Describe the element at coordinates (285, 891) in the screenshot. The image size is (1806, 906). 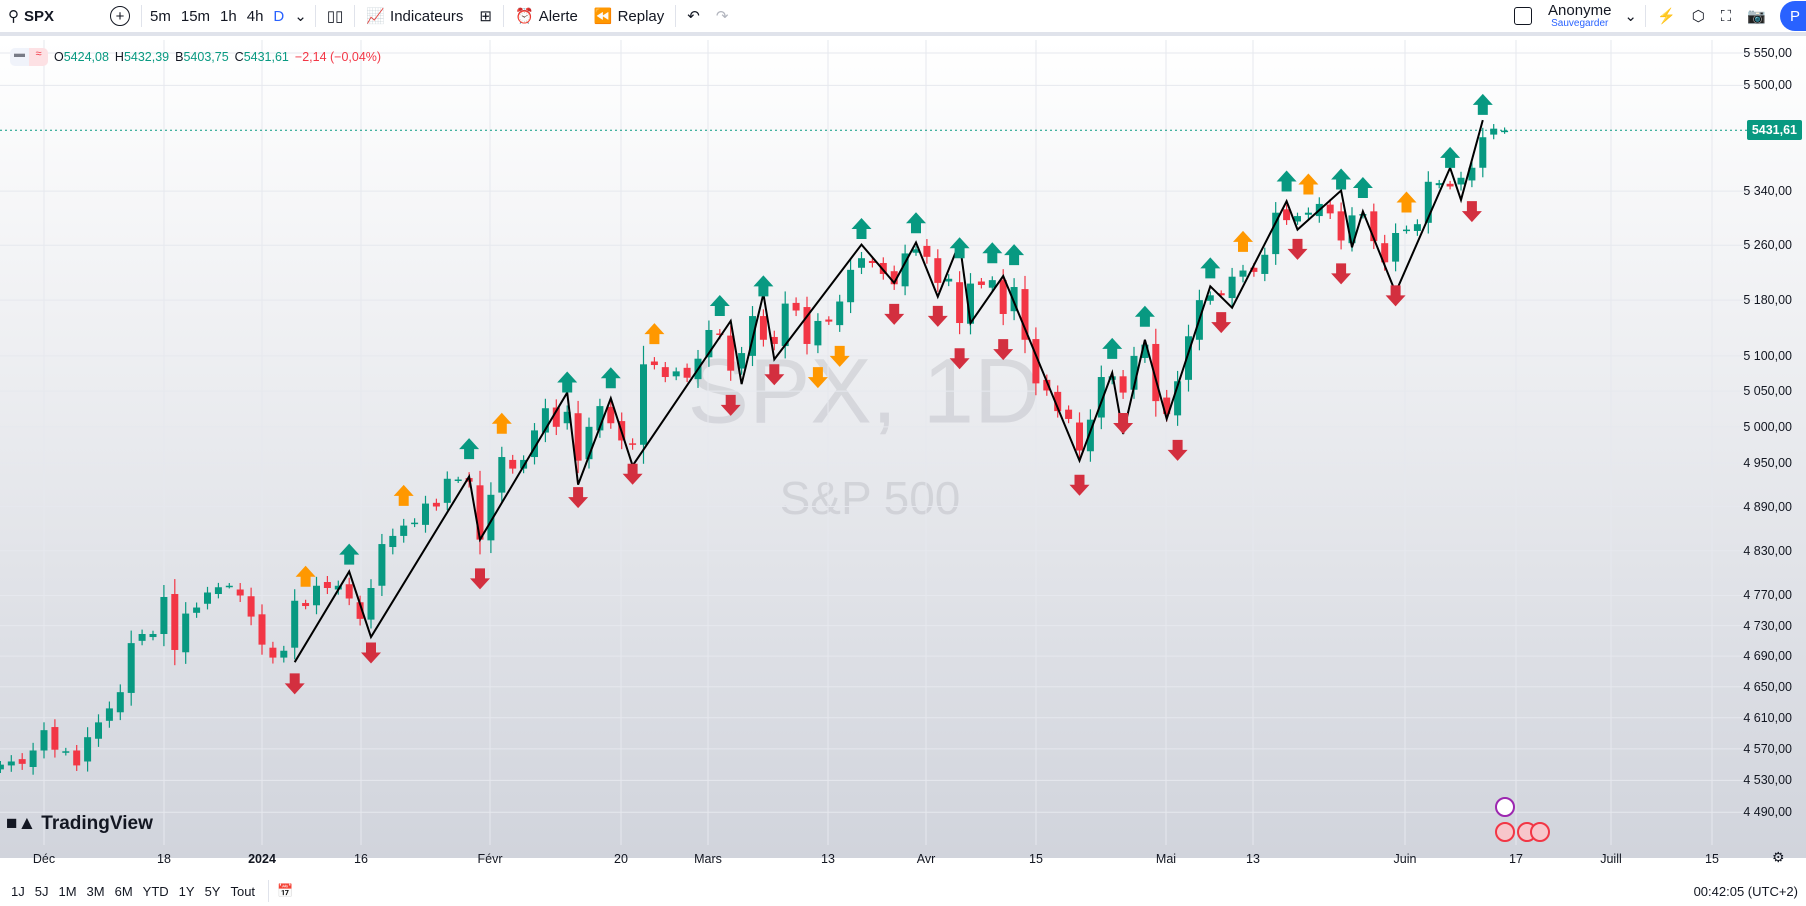
I see `goto-date-icon: 📅` at that location.